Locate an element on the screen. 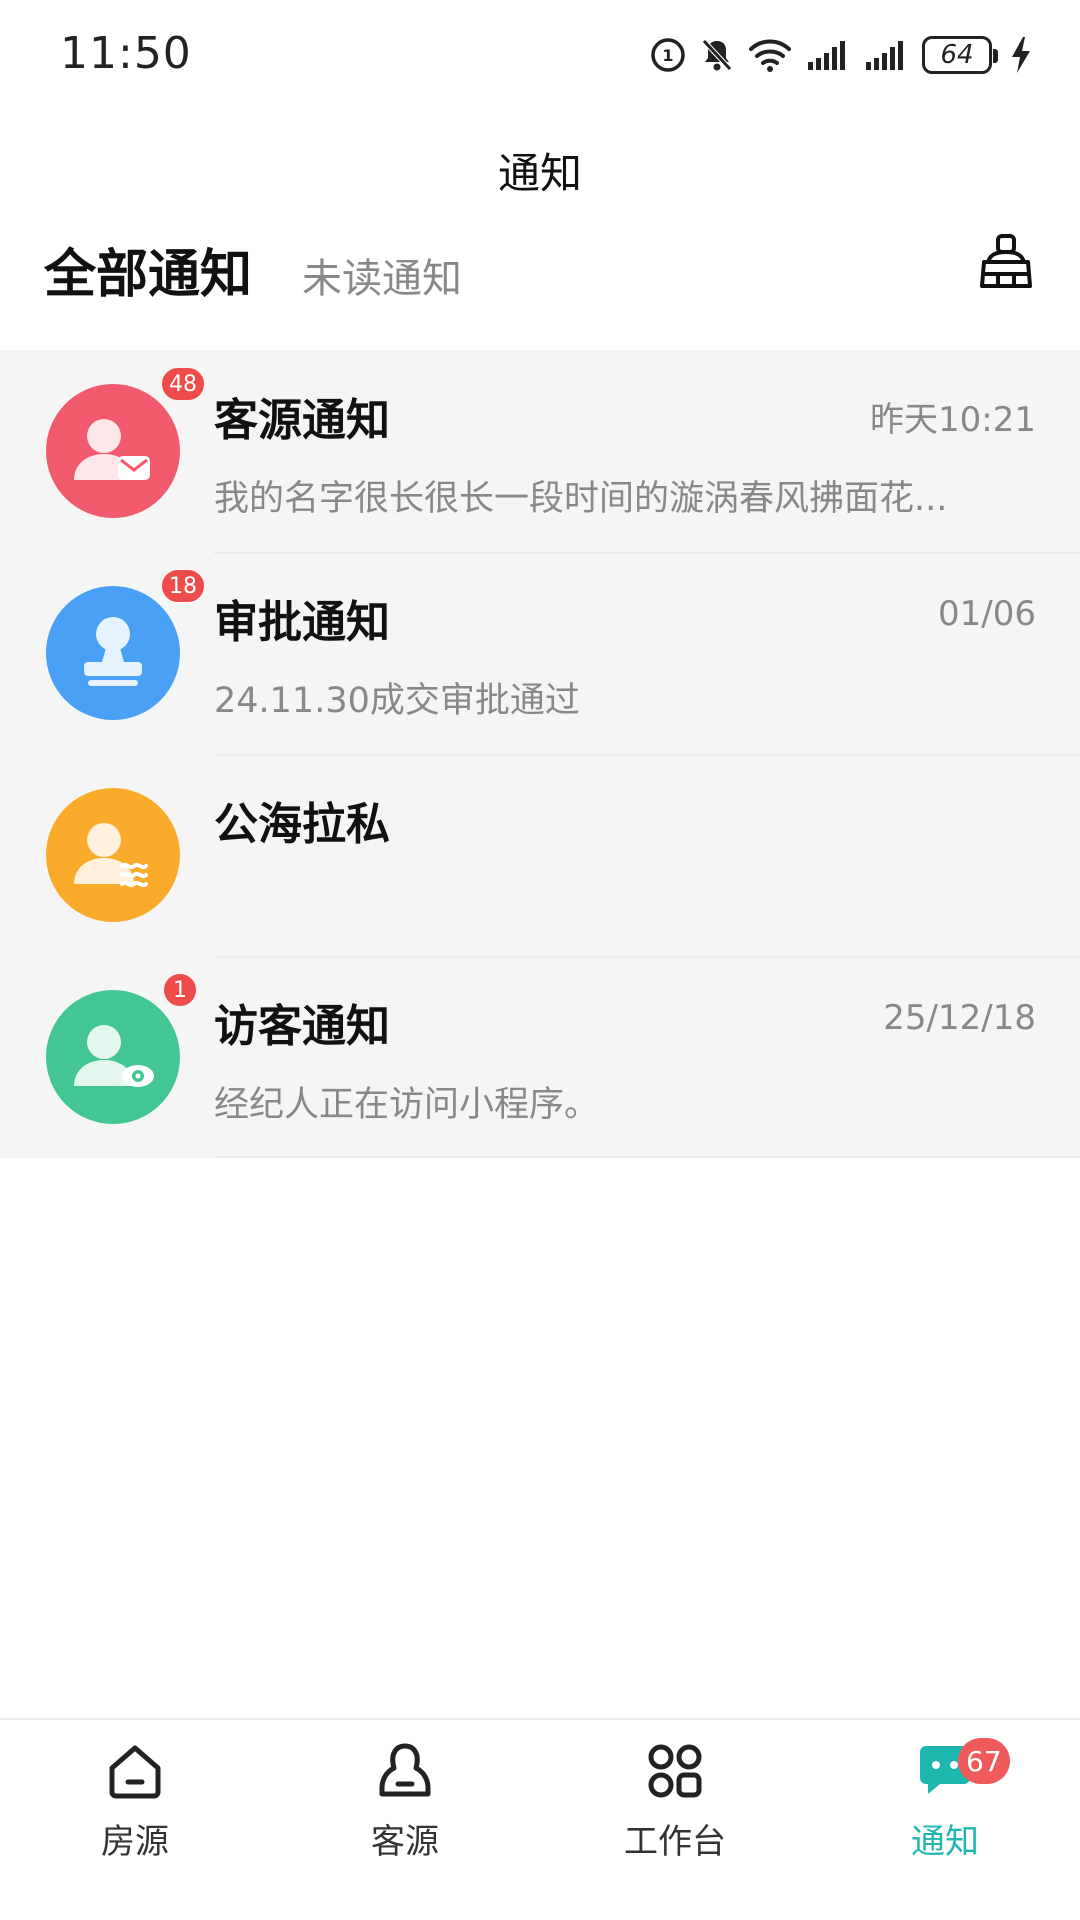 The image size is (1080, 1920). clear-button is located at coordinates (1006, 262).